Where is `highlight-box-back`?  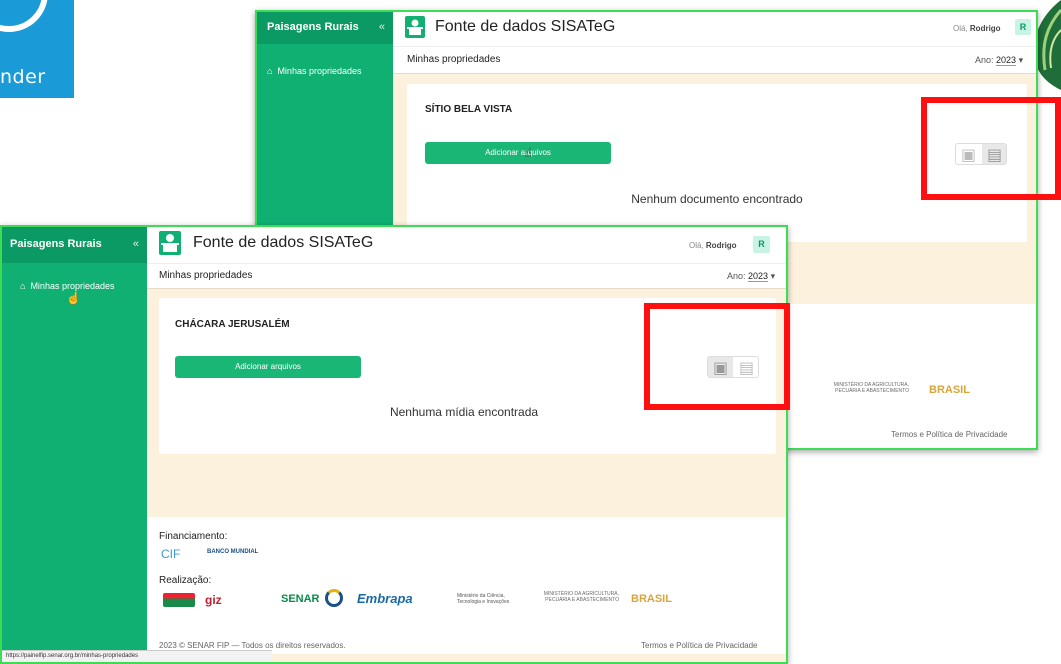
highlight-box-back is located at coordinates (991, 148).